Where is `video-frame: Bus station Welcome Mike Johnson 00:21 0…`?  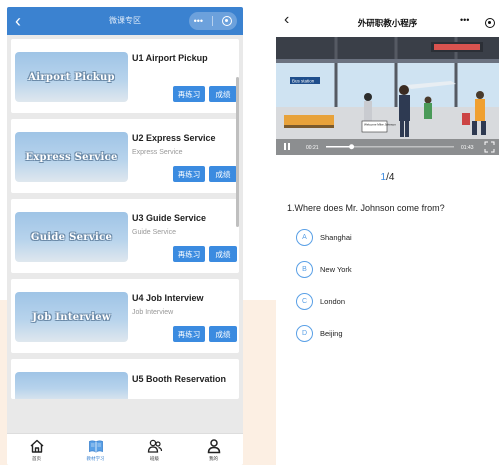
video-frame: Bus station Welcome Mike Johnson 00:21 0… is located at coordinates (387, 96).